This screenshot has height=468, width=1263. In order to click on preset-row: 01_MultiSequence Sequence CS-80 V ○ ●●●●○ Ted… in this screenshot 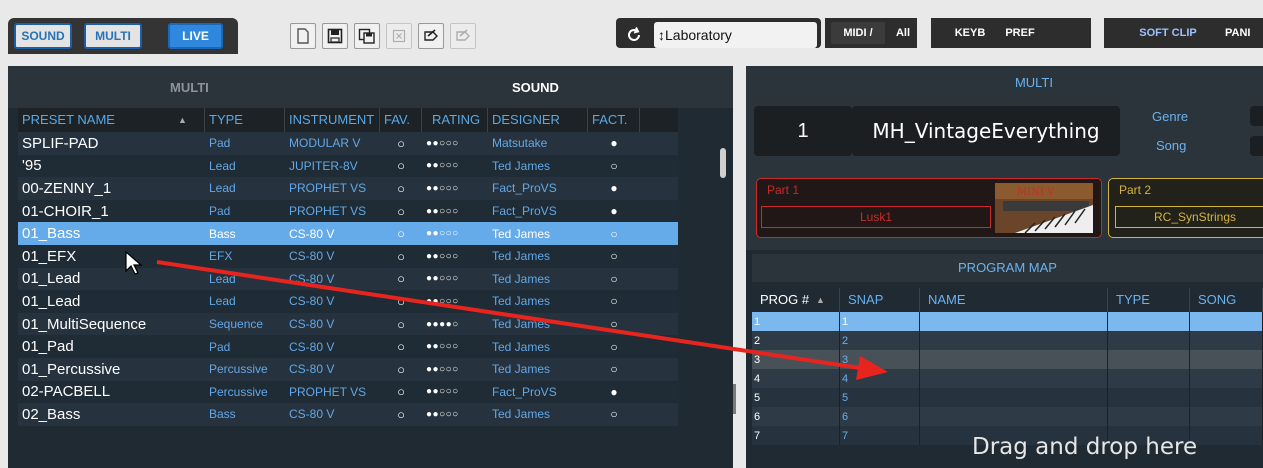, I will do `click(348, 324)`.